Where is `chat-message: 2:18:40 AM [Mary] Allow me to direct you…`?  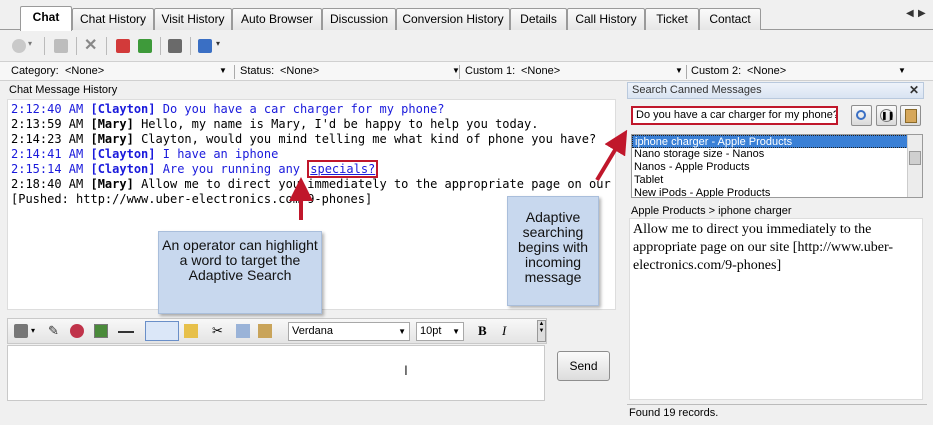
chat-message: 2:18:40 AM [Mary] Allow me to direct you… is located at coordinates (311, 184).